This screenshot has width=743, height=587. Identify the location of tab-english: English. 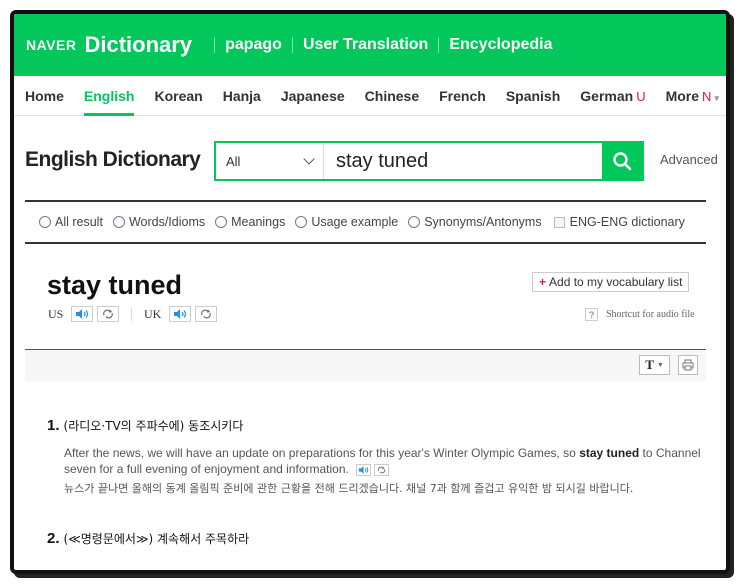
(109, 96).